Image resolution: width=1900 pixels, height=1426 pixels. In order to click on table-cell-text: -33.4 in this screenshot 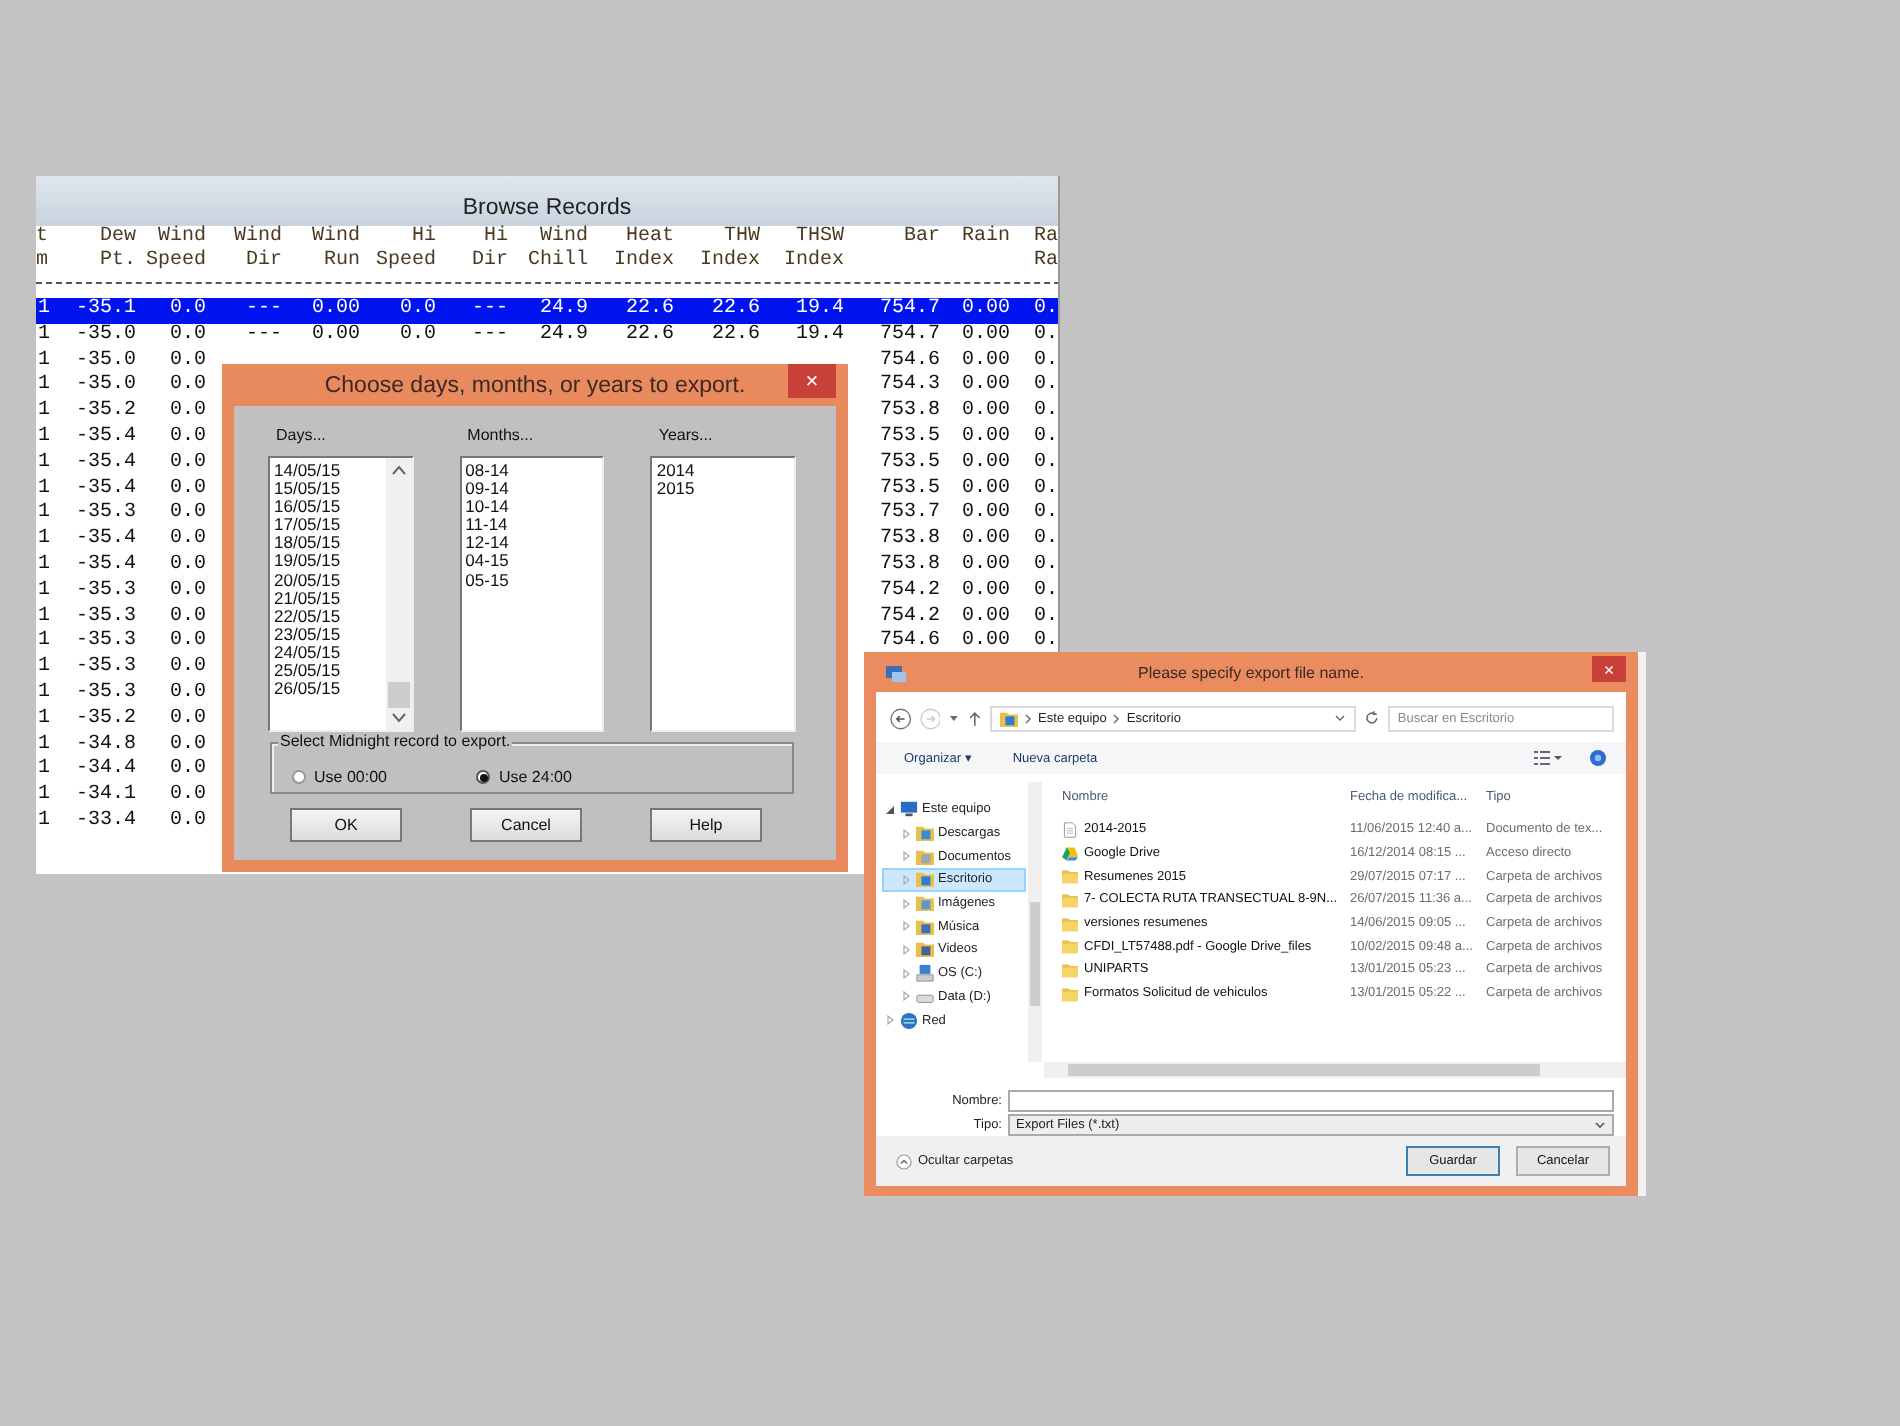, I will do `click(104, 822)`.